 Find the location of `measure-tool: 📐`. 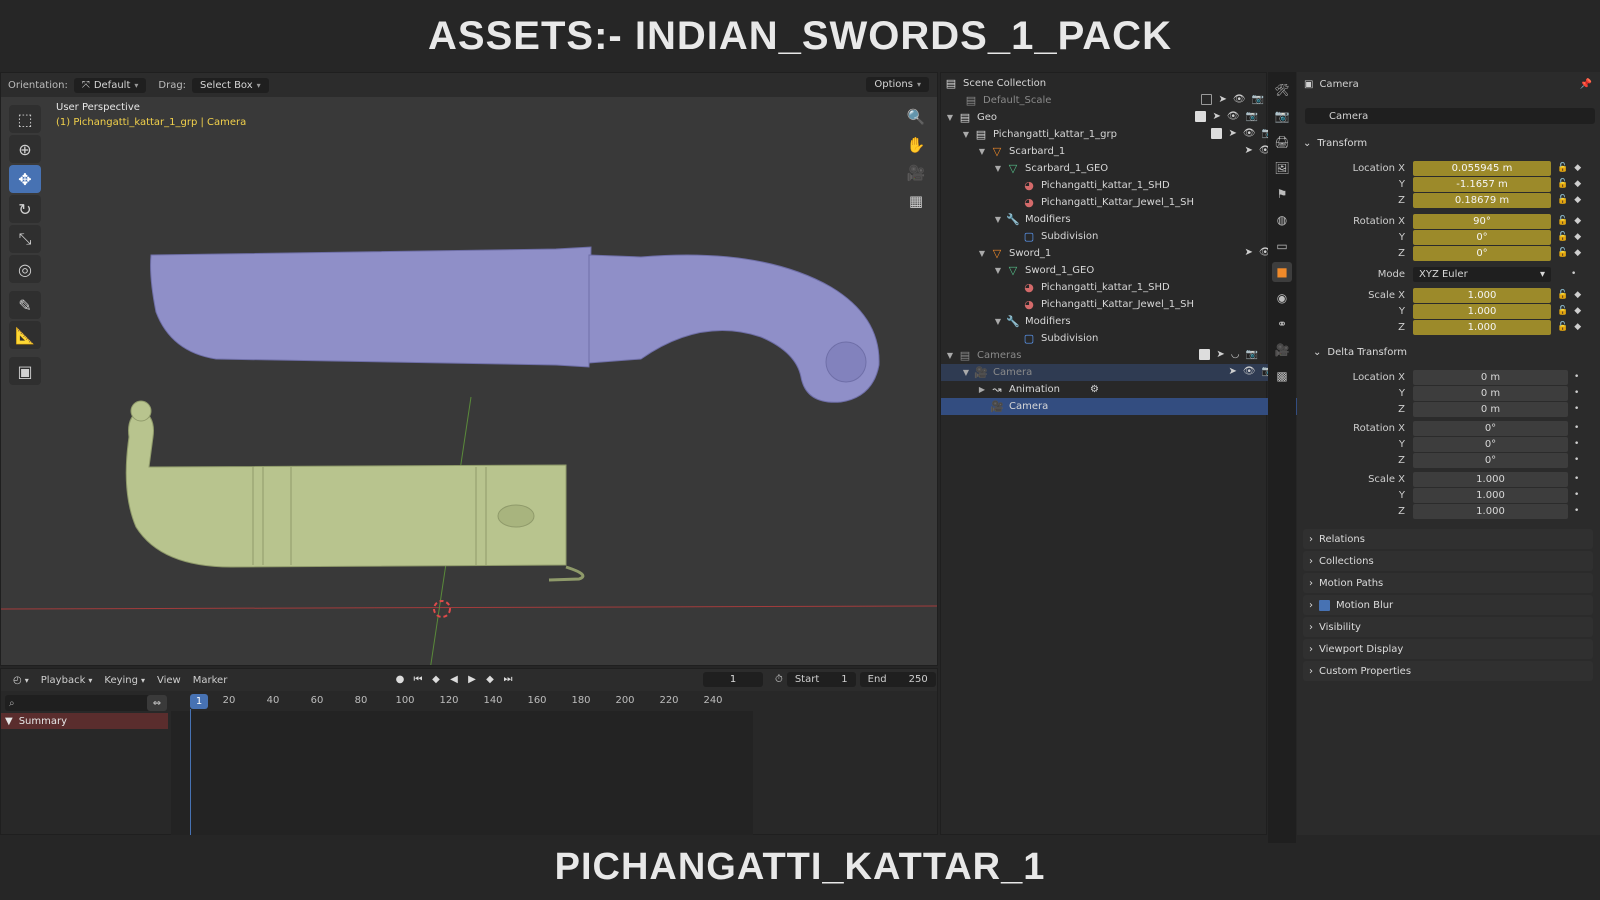

measure-tool: 📐 is located at coordinates (25, 335).